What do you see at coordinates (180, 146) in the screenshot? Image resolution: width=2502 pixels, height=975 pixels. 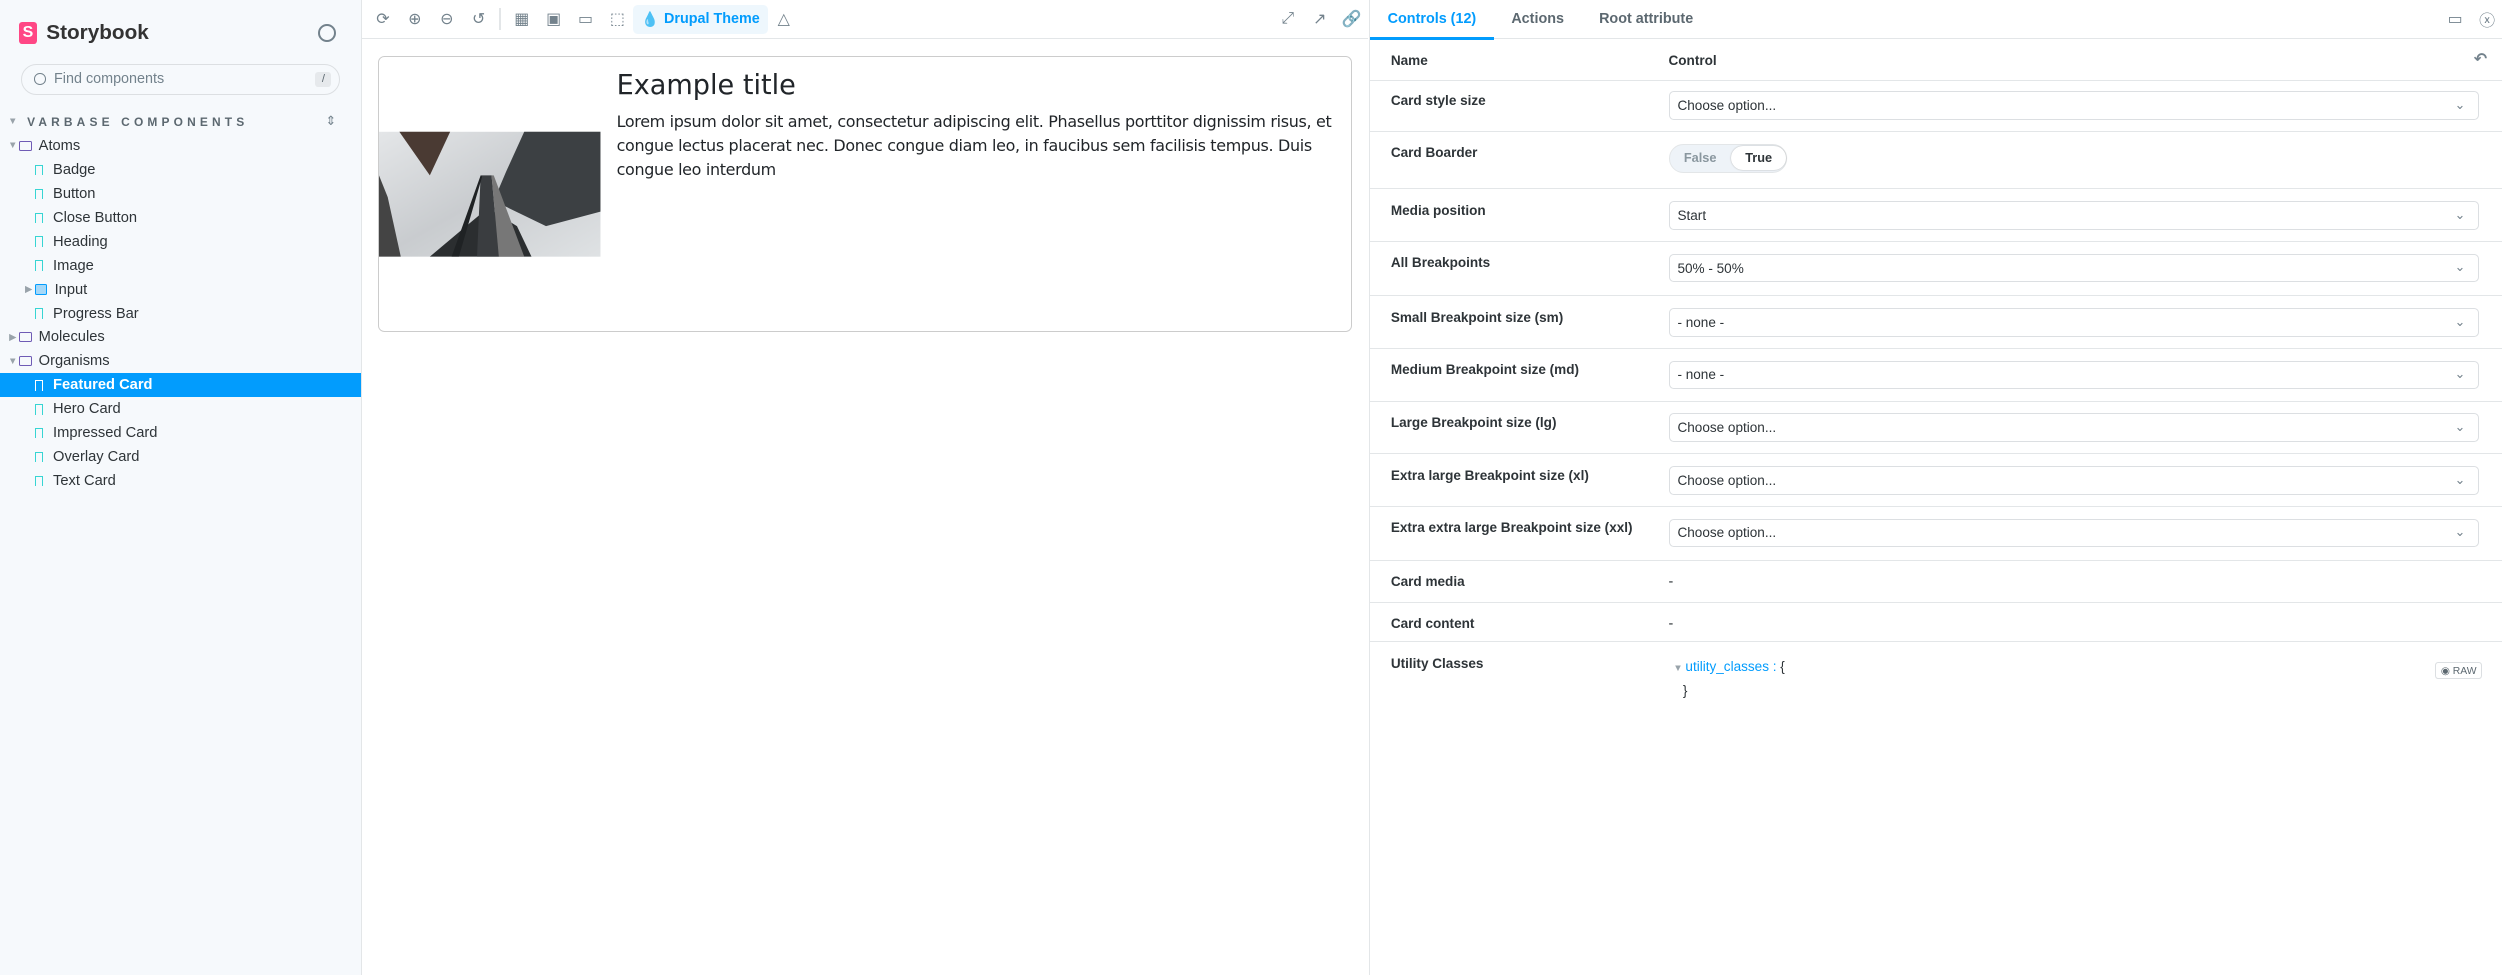 I see `sidebar-item-atoms: ▼ Atoms` at bounding box center [180, 146].